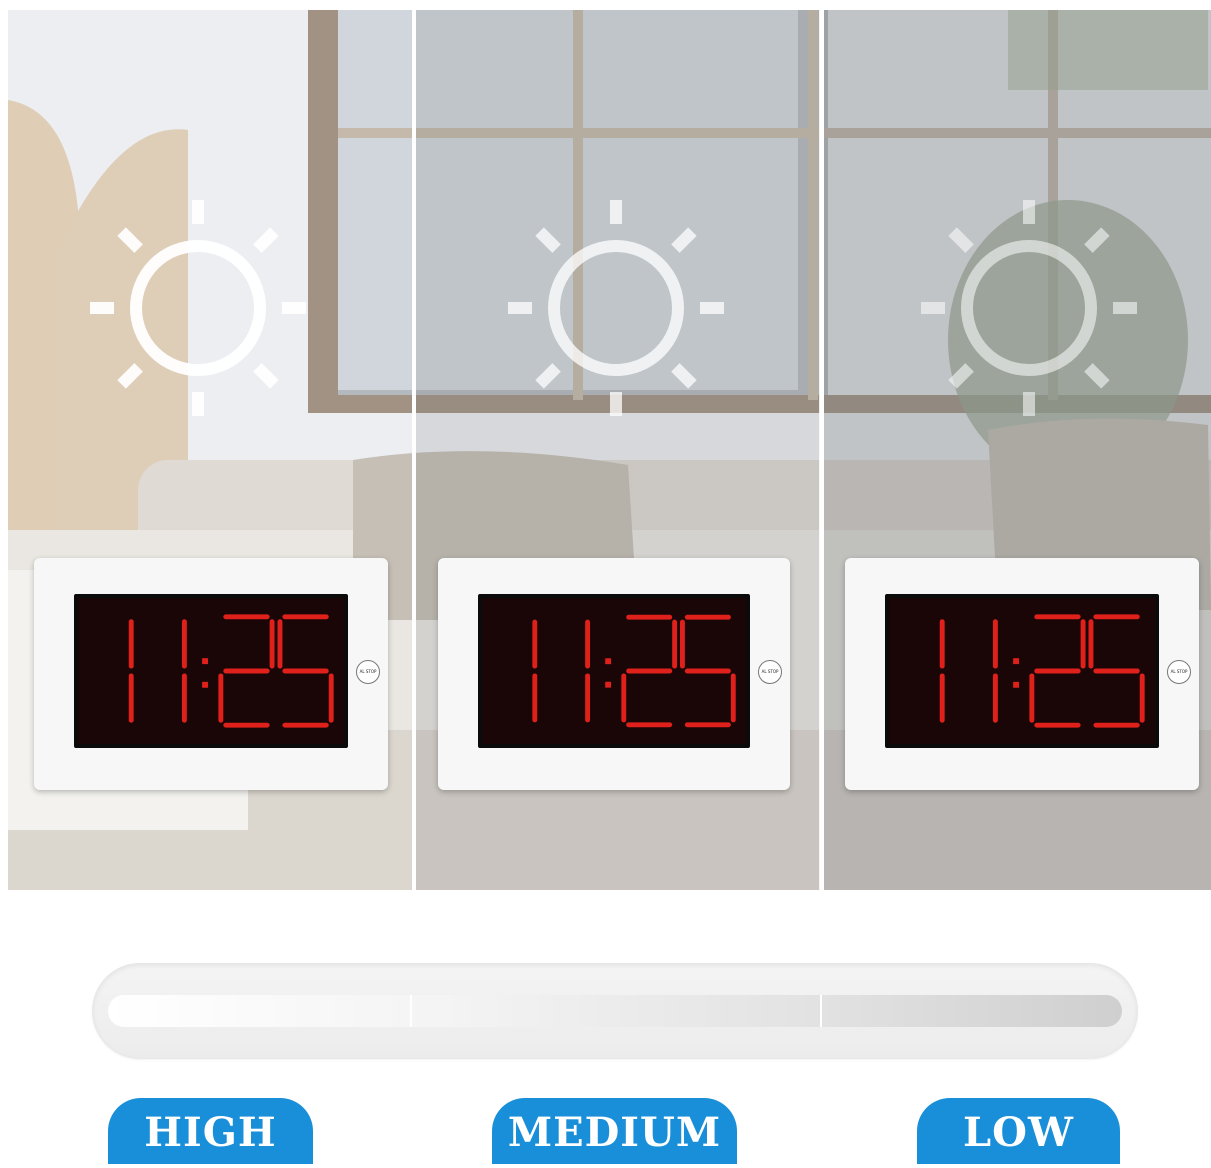  Describe the element at coordinates (1018, 1131) in the screenshot. I see `level-badge-low: LOW` at that location.